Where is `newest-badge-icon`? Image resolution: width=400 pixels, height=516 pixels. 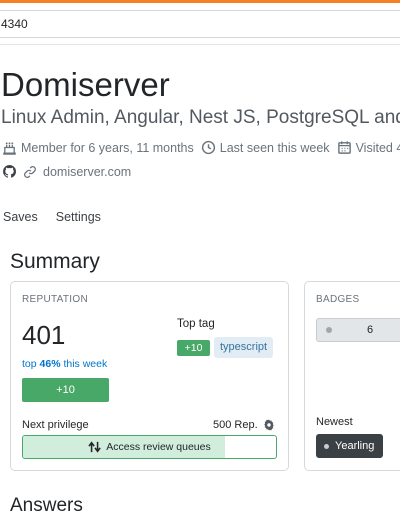 newest-badge-icon is located at coordinates (326, 446).